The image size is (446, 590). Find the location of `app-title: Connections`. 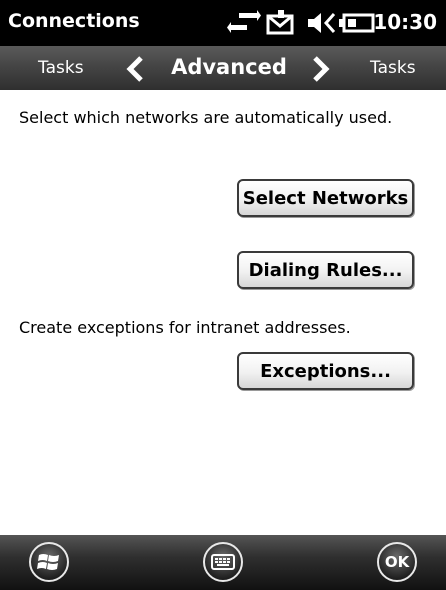

app-title: Connections is located at coordinates (74, 21).